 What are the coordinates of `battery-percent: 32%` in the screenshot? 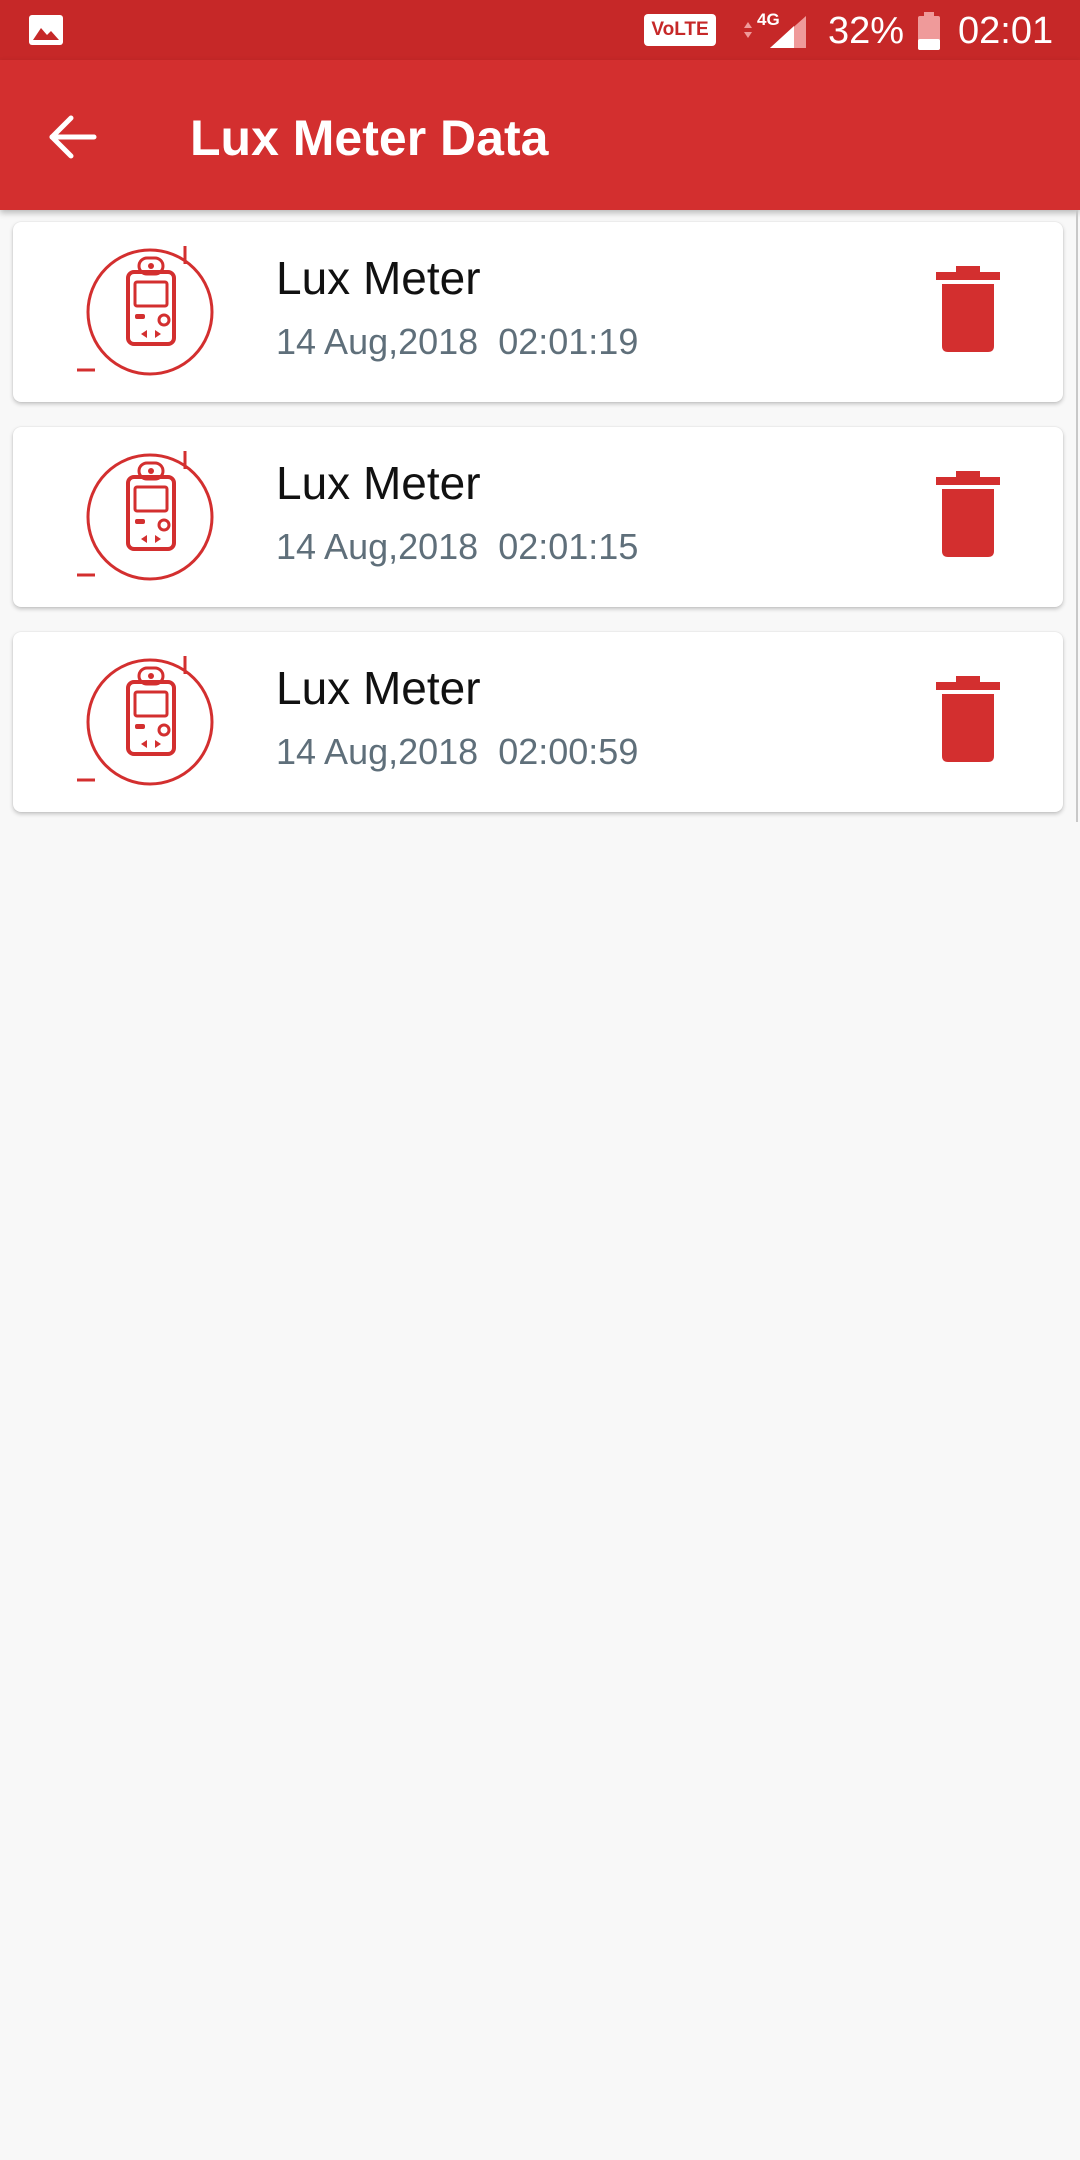 It's located at (866, 31).